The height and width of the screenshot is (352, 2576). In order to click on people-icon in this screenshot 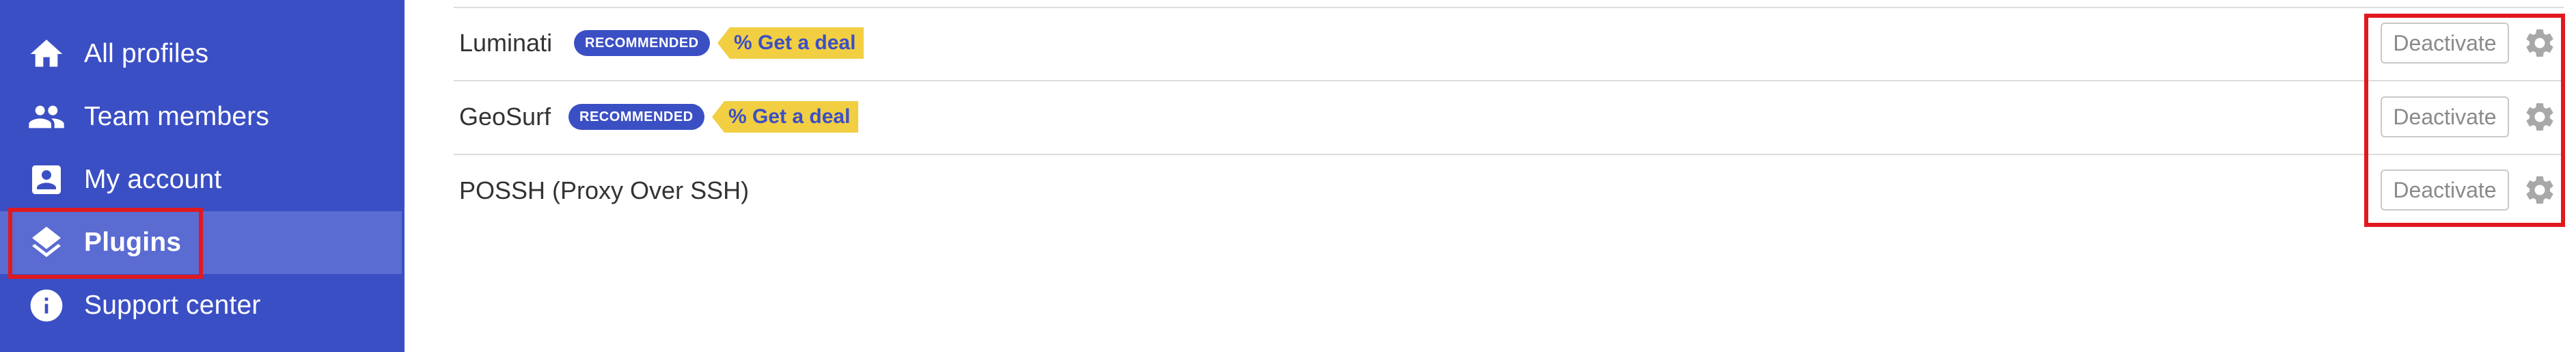, I will do `click(46, 117)`.